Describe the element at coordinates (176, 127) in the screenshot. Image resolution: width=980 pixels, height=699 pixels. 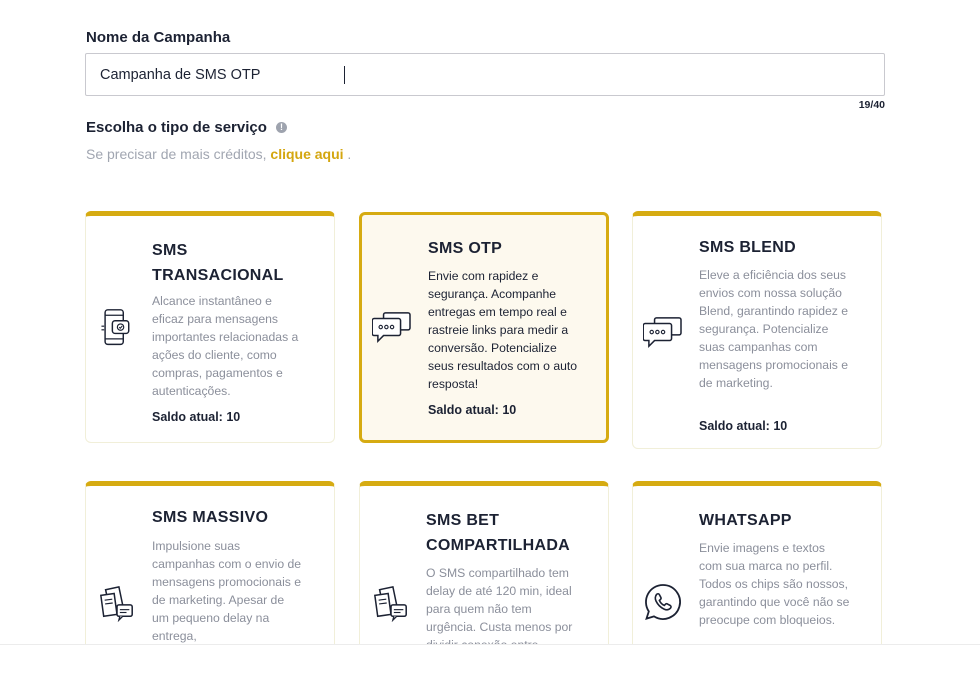
I see `service-type-label: Escolha o tipo de serviço` at that location.